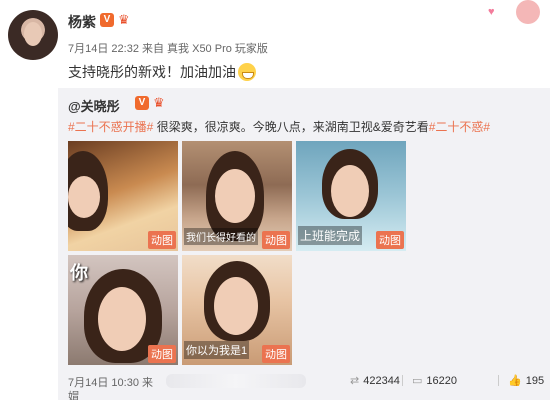 This screenshot has height=400, width=550. I want to click on repost-meta: 7月14日 10:30 来, so click(110, 383).